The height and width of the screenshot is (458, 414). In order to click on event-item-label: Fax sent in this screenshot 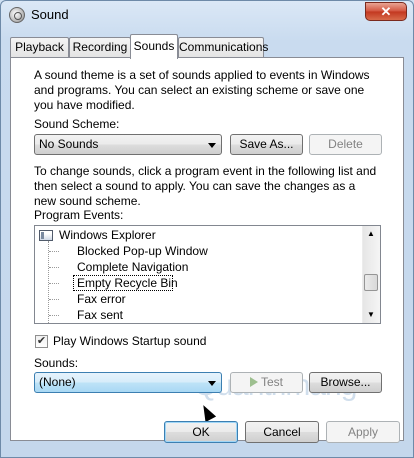, I will do `click(100, 315)`.